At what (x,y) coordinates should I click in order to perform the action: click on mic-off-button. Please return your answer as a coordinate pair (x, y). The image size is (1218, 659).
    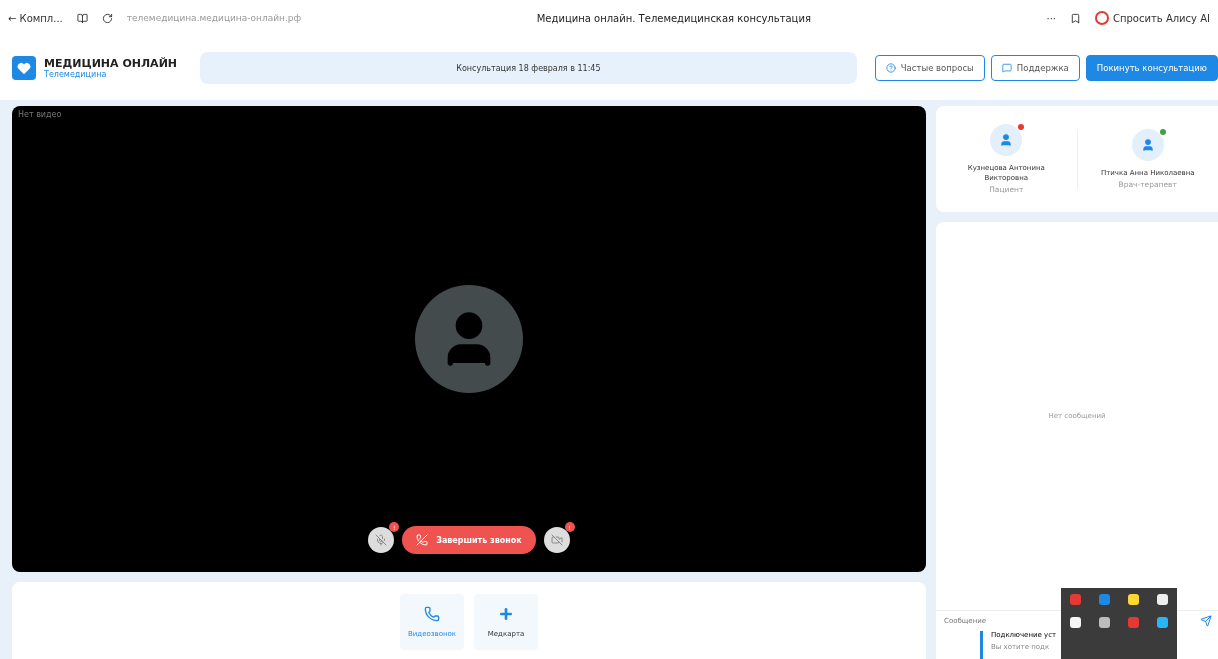
    Looking at the image, I should click on (381, 540).